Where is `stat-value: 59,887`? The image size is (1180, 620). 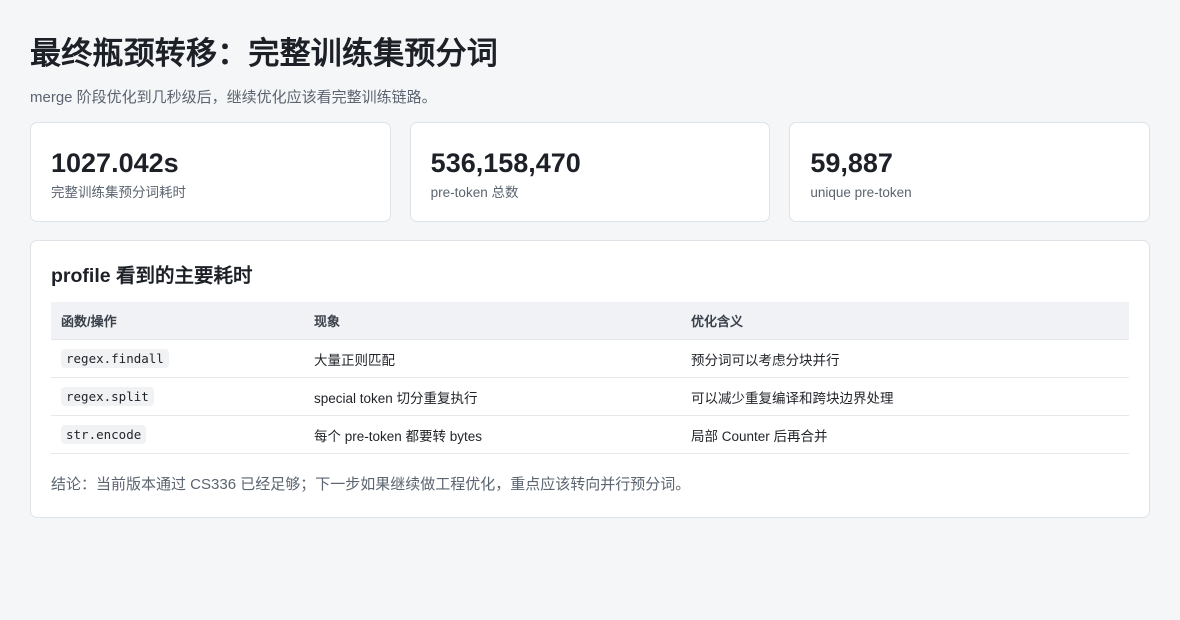 stat-value: 59,887 is located at coordinates (851, 163).